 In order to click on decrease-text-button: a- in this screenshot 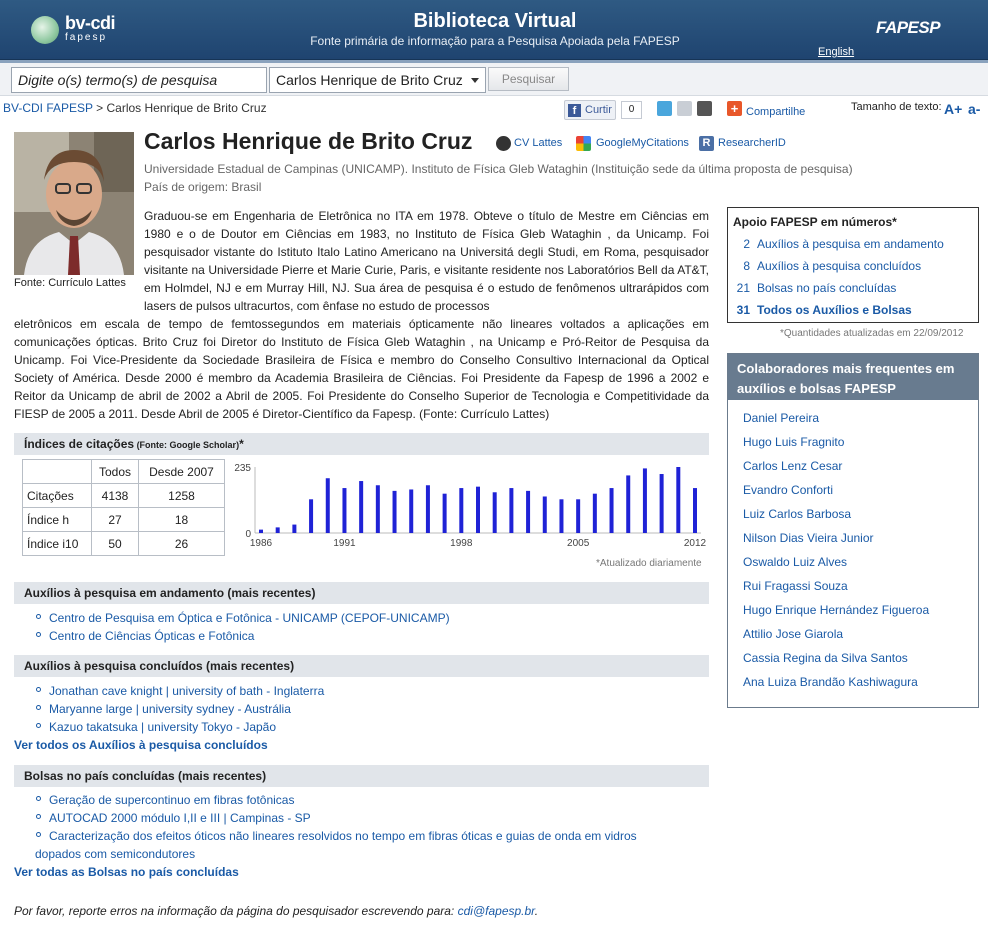, I will do `click(974, 109)`.